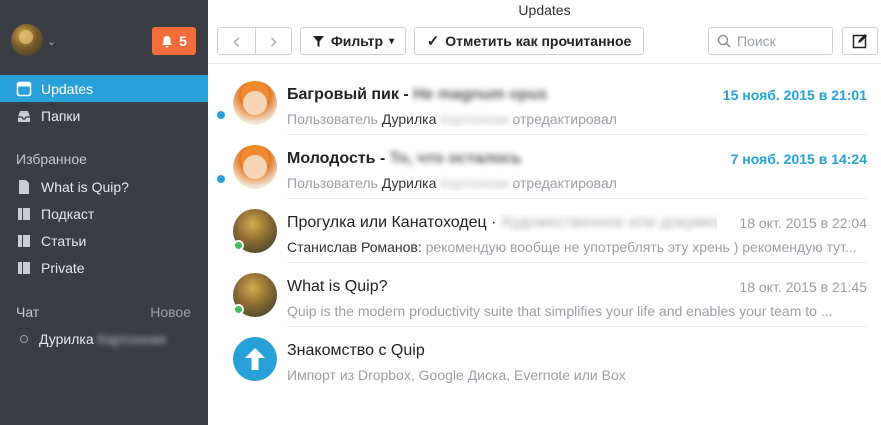 This screenshot has width=881, height=425. What do you see at coordinates (433, 41) in the screenshot?
I see `checkmark-icon: ✓` at bounding box center [433, 41].